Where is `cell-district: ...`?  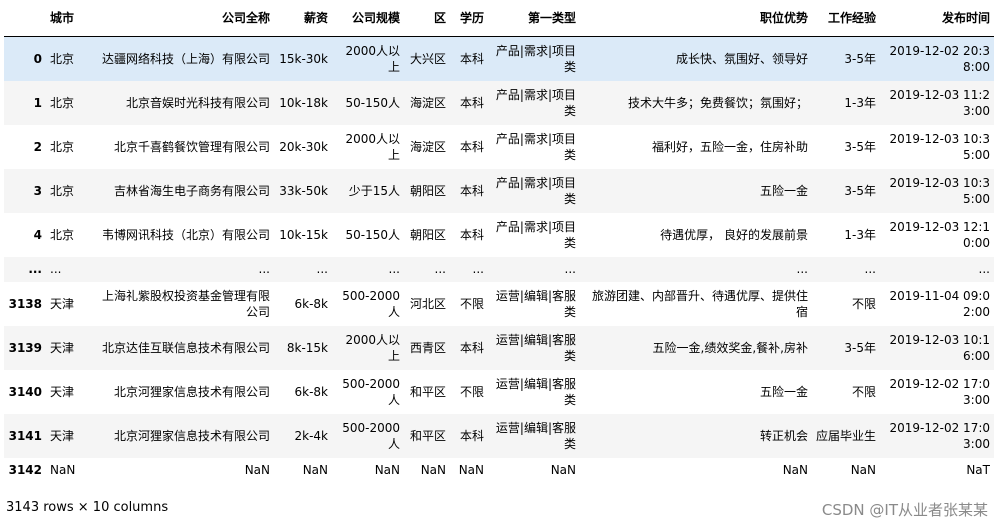
cell-district: ... is located at coordinates (440, 269).